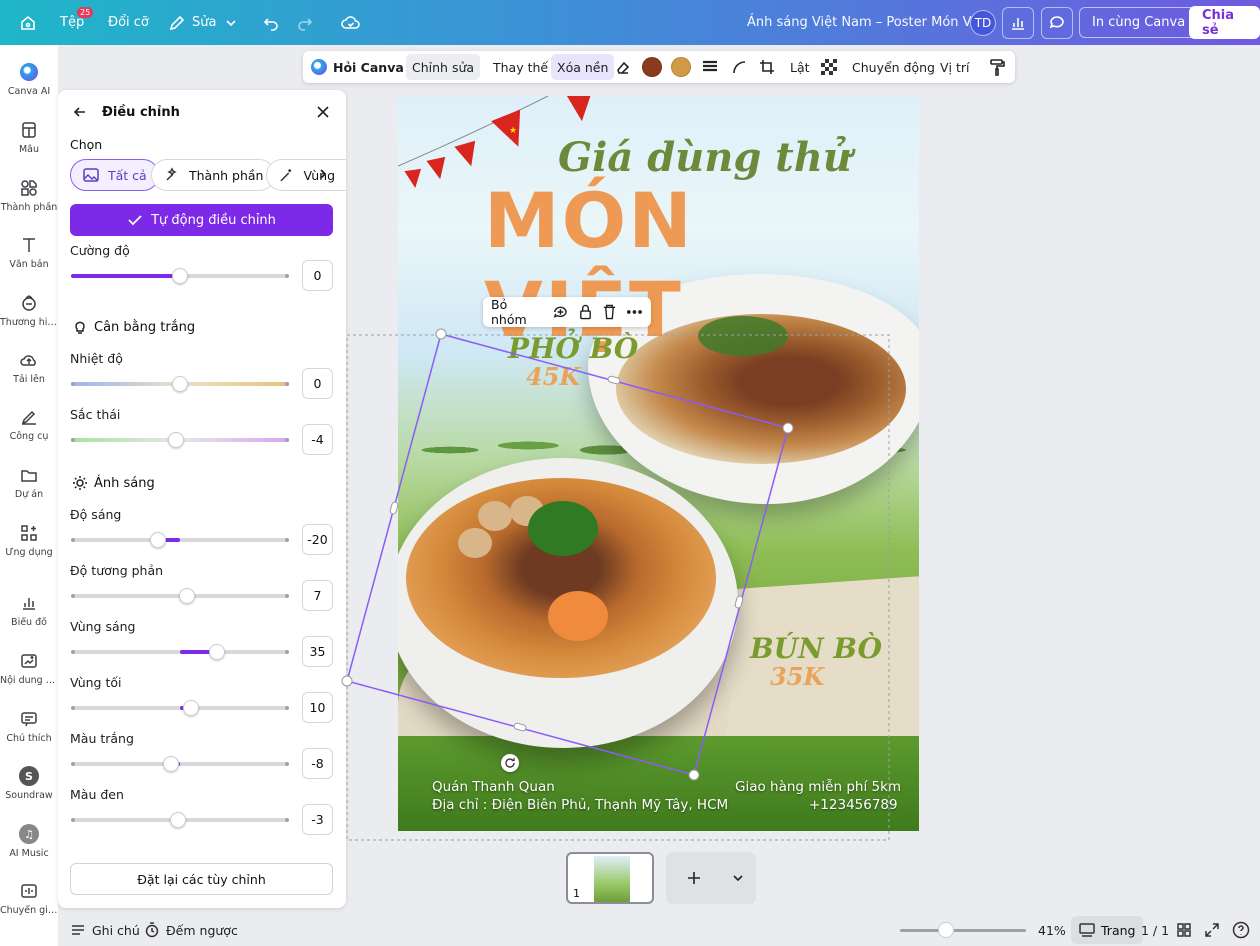 This screenshot has height=946, width=1260. Describe the element at coordinates (29, 424) in the screenshot. I see `rail-item-tools: Công cụ` at that location.